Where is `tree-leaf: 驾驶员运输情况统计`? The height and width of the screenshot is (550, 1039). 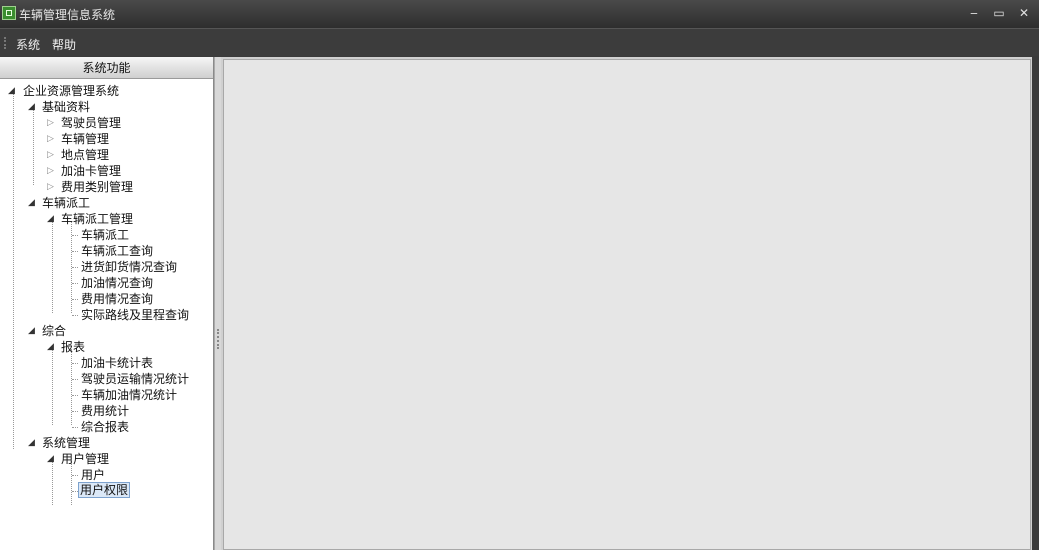
tree-leaf: 驾驶员运输情况统计 is located at coordinates (135, 379).